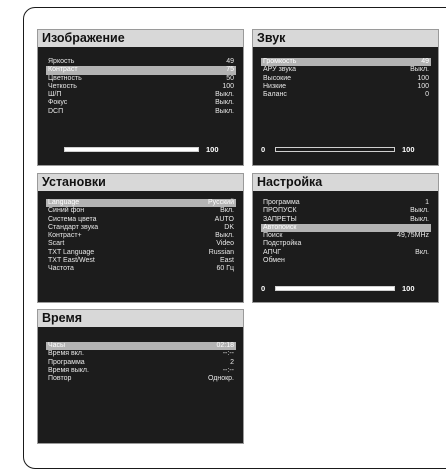 This screenshot has height=469, width=446. What do you see at coordinates (141, 62) in the screenshot?
I see `menu-item-brightness: Яркость 49` at bounding box center [141, 62].